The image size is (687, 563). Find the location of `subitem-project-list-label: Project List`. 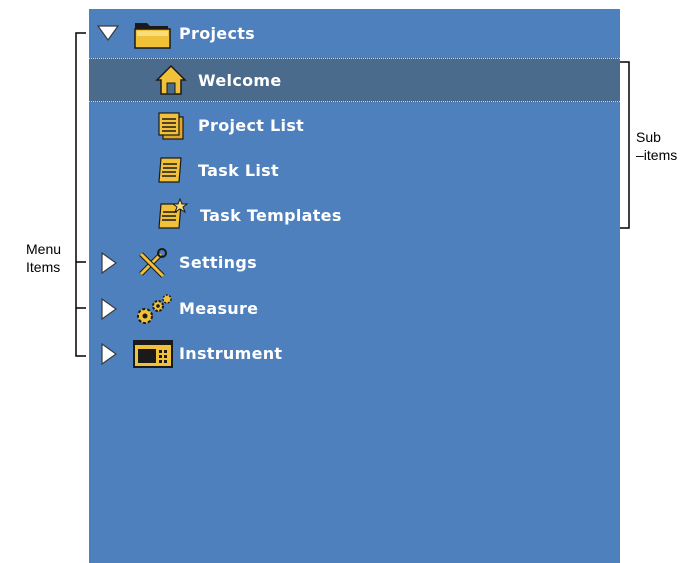

subitem-project-list-label: Project List is located at coordinates (251, 125).